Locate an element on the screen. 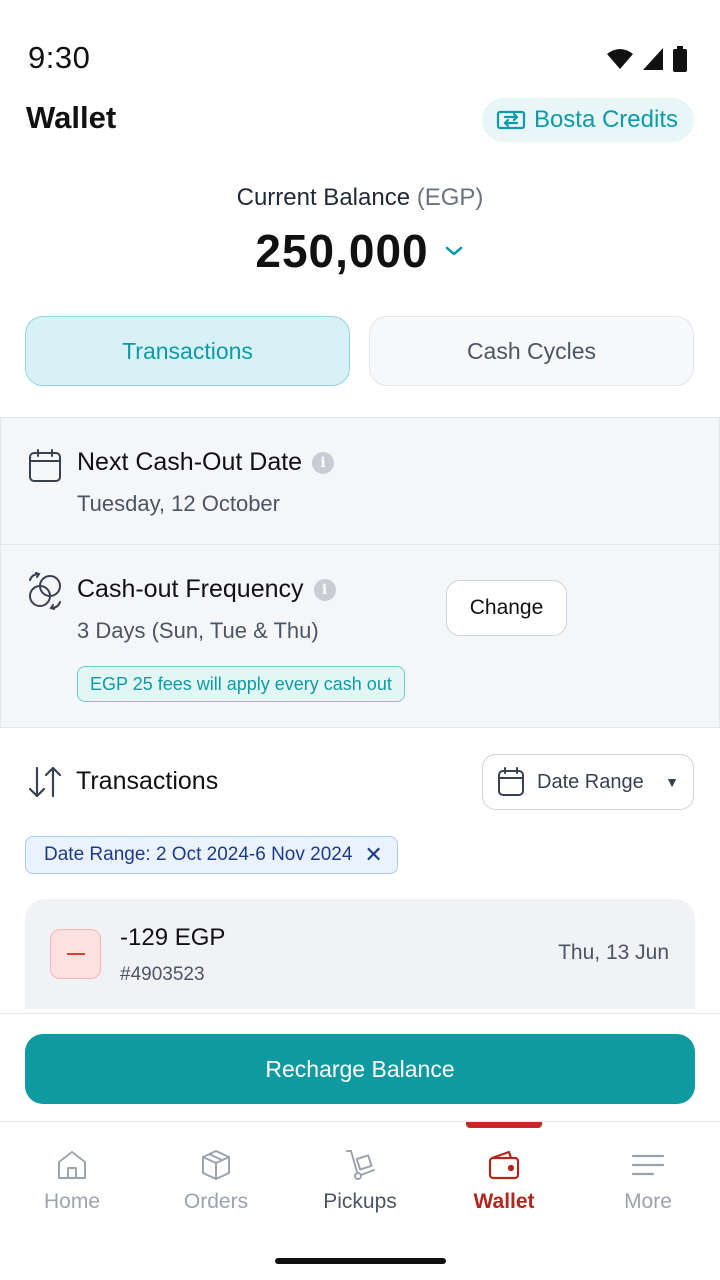 This screenshot has height=1280, width=720. battery-icon is located at coordinates (680, 59).